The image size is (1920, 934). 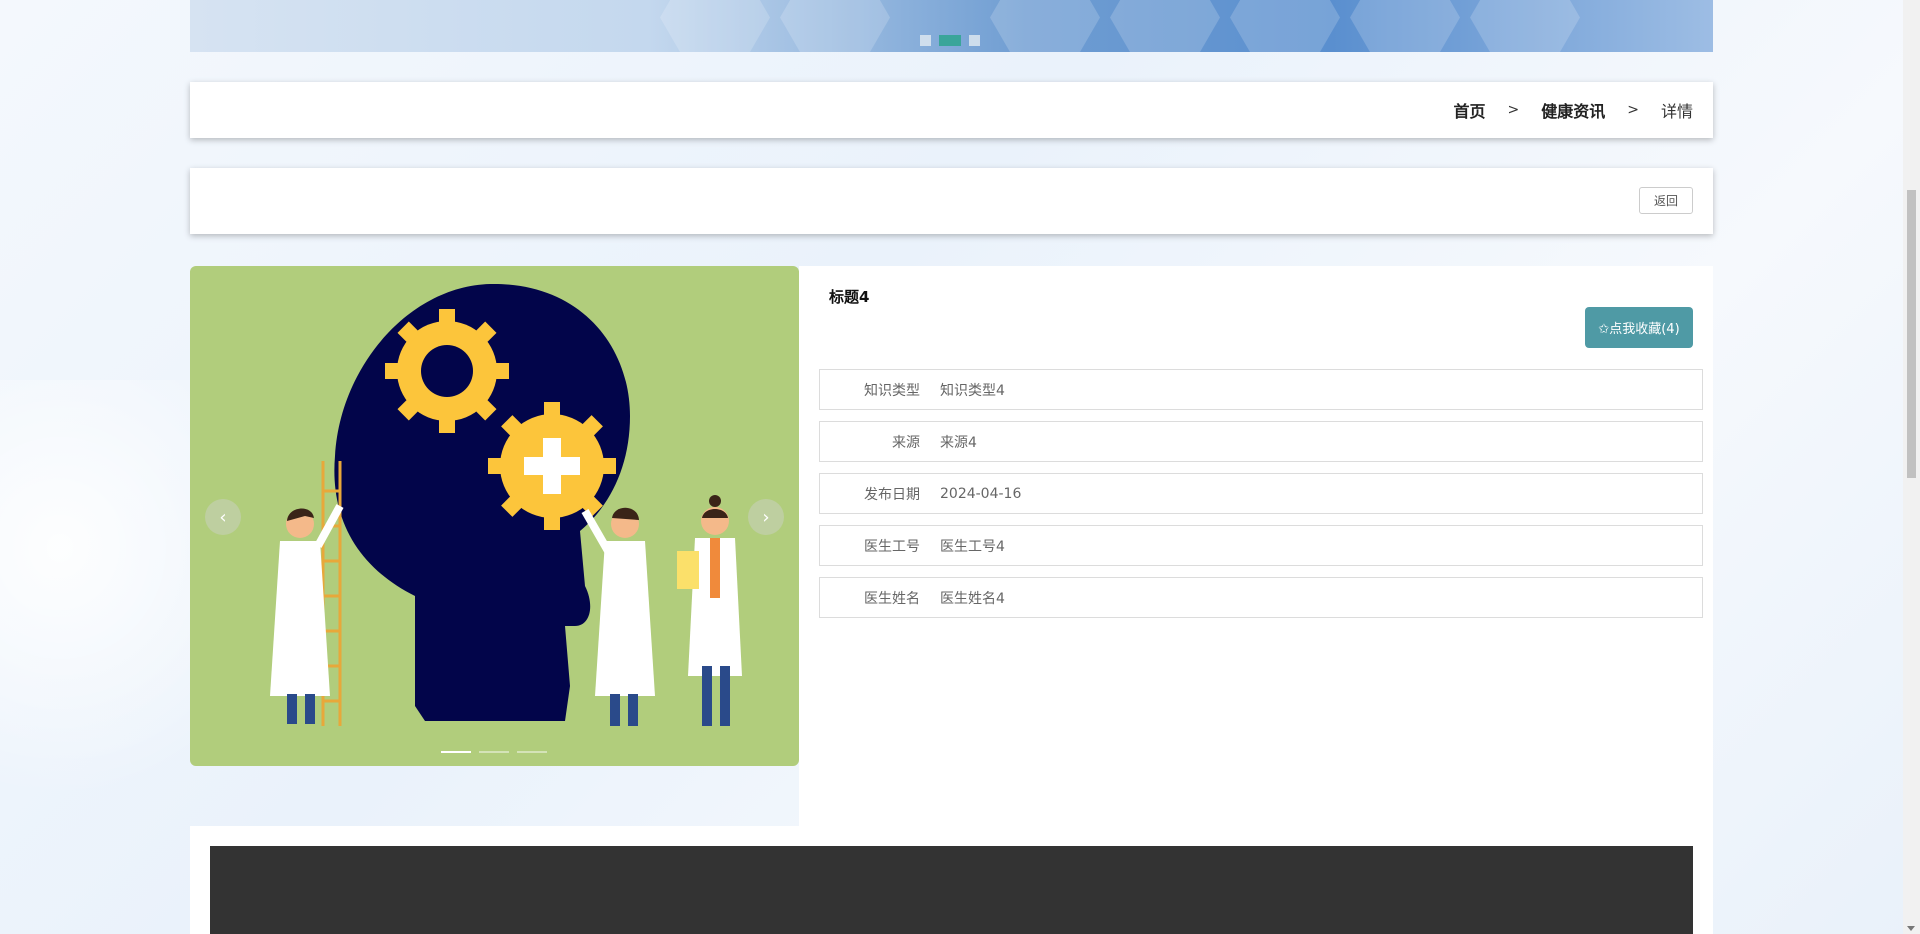 I want to click on scrollbar-thumb, so click(x=1911, y=334).